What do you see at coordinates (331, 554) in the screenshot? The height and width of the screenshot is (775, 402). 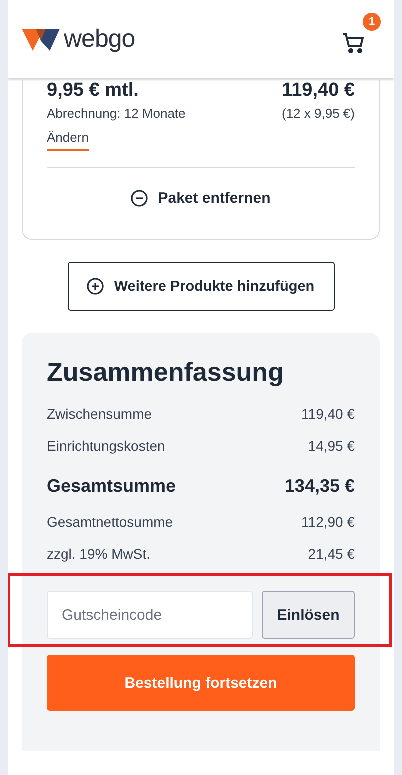 I see `summary-value: 21,45 €` at bounding box center [331, 554].